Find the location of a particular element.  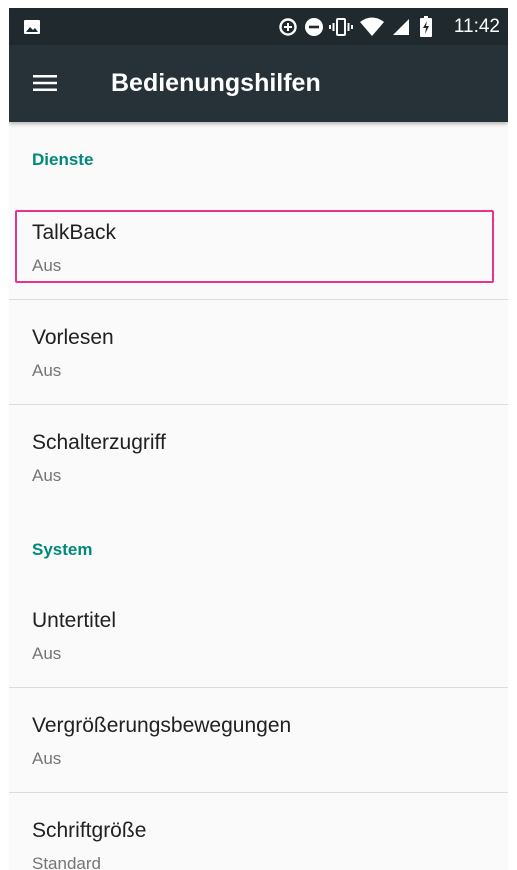

pref-title: Schriftgröße is located at coordinates (89, 830).